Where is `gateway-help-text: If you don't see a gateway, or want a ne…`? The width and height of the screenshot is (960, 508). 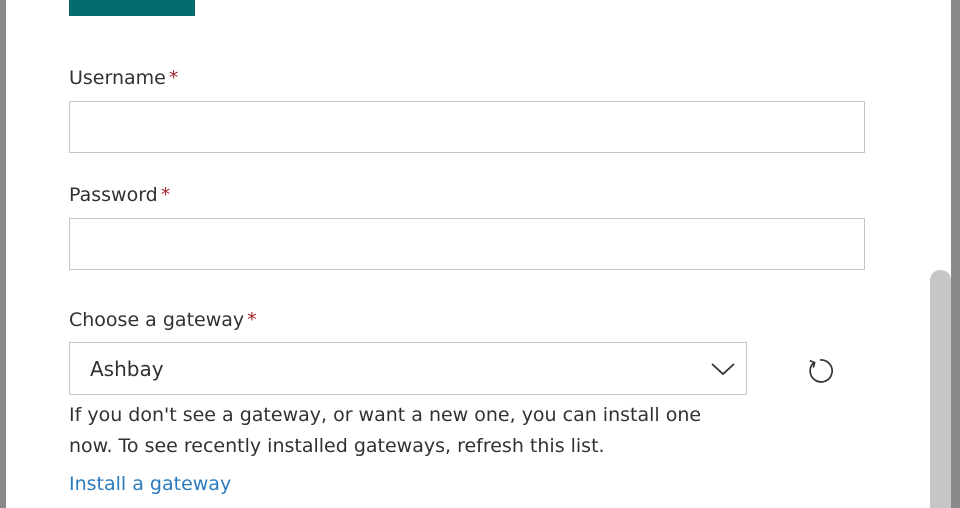
gateway-help-text: If you don't see a gateway, or want a ne… is located at coordinates (385, 430).